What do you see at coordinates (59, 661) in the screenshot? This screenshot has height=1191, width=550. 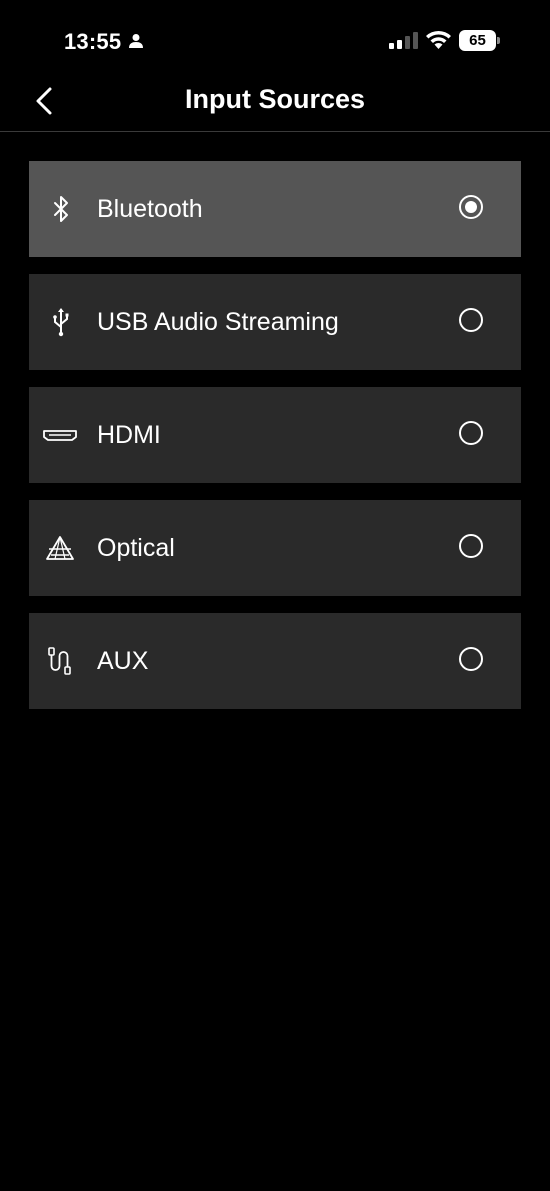 I see `aux-cable-icon` at bounding box center [59, 661].